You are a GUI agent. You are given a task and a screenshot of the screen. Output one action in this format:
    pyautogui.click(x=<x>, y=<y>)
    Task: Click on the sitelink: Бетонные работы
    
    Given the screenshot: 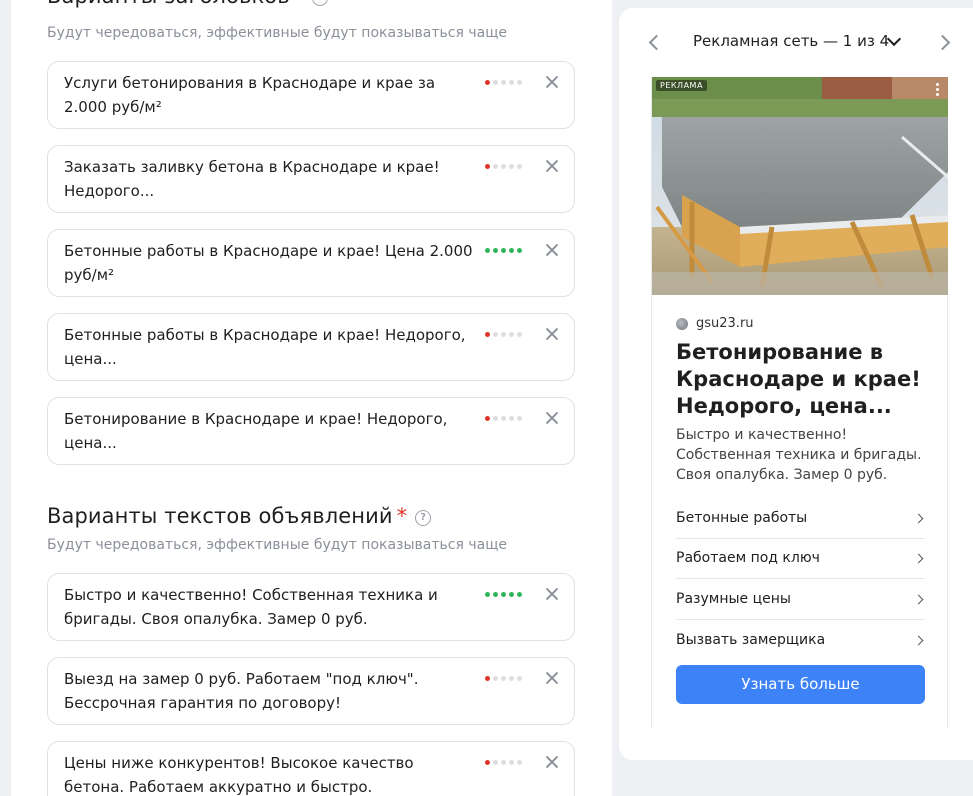 What is the action you would take?
    pyautogui.click(x=800, y=518)
    